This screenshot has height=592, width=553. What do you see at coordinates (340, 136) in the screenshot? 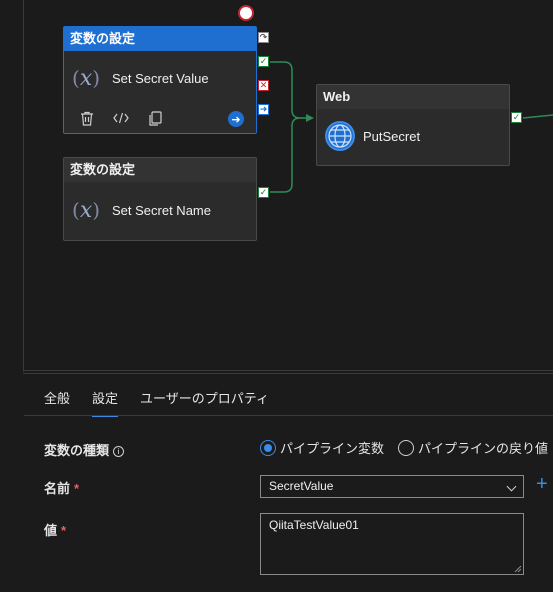
I see `globe-icon` at bounding box center [340, 136].